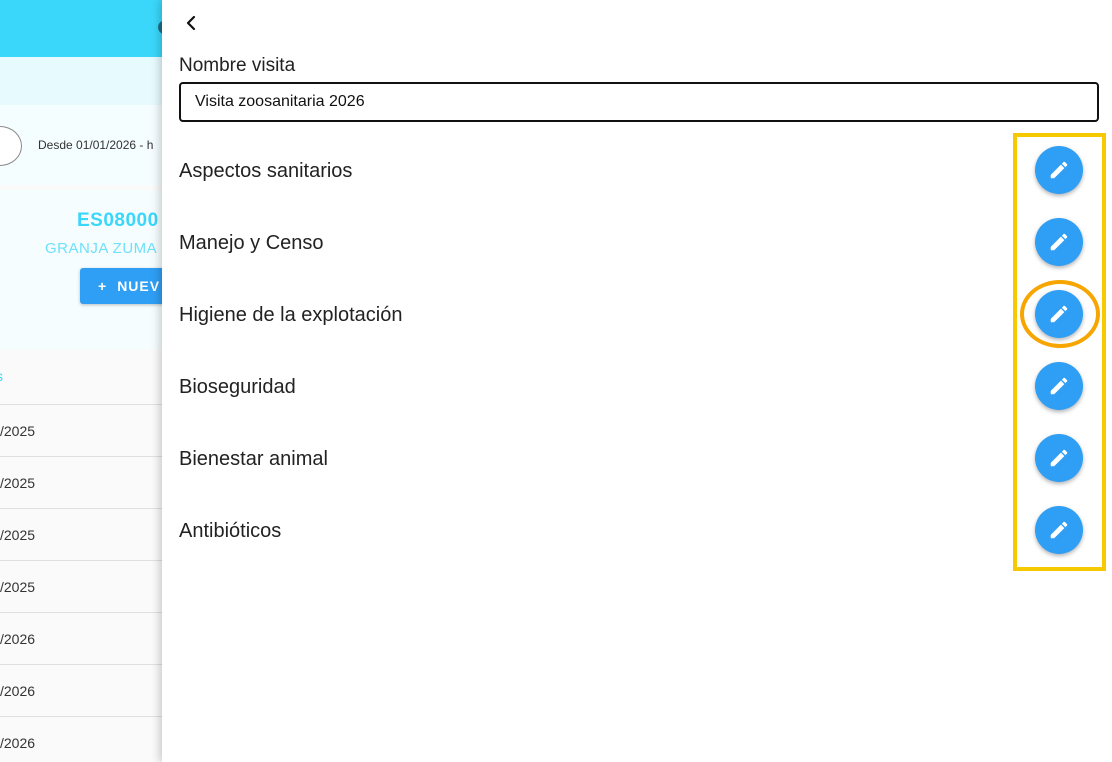 The width and height of the screenshot is (1112, 762). Describe the element at coordinates (266, 171) in the screenshot. I see `section-label: Aspectos sanitarios` at that location.